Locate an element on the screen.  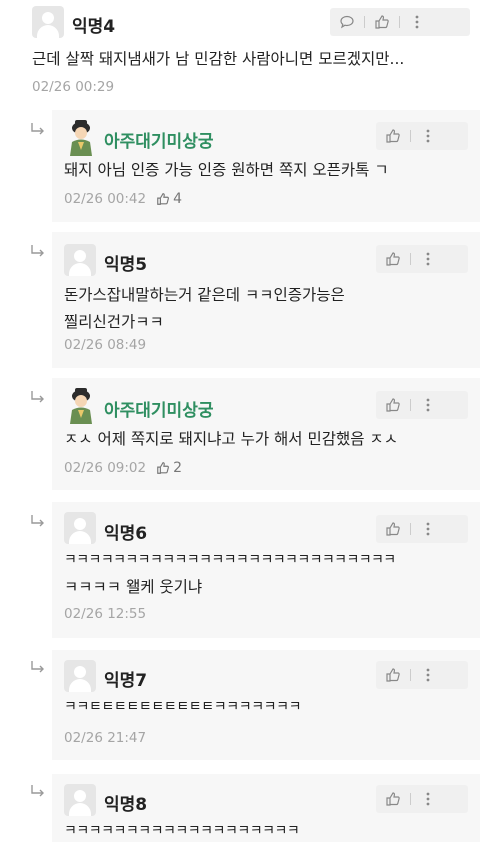
like-count: 4 is located at coordinates (169, 199).